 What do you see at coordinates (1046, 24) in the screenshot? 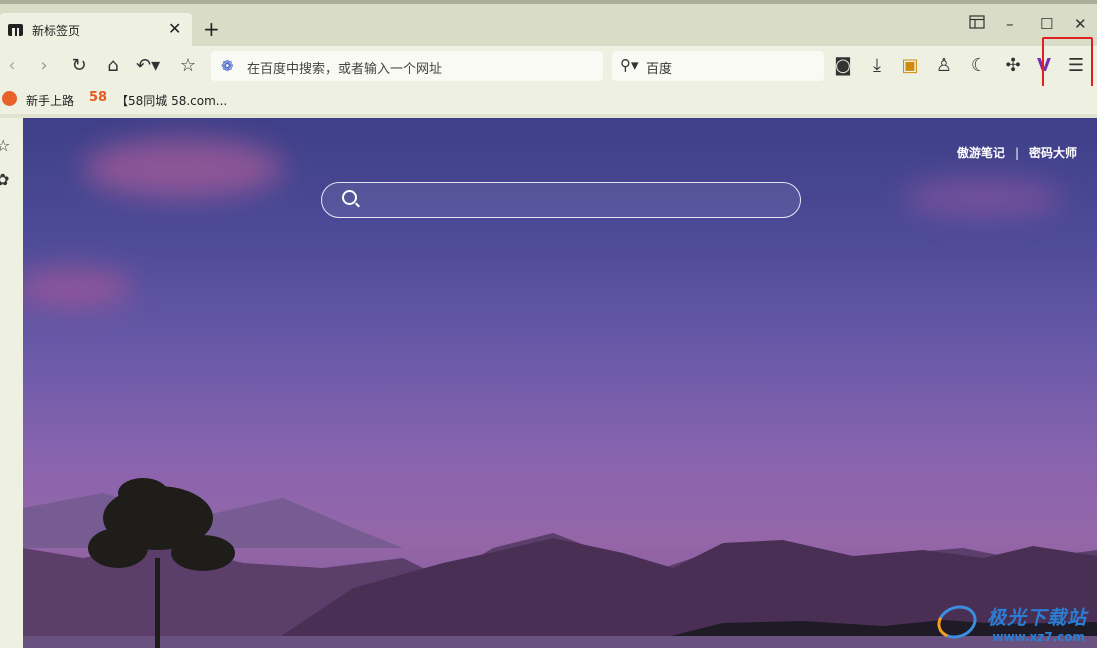
I see `maximize-button: ☐` at bounding box center [1046, 24].